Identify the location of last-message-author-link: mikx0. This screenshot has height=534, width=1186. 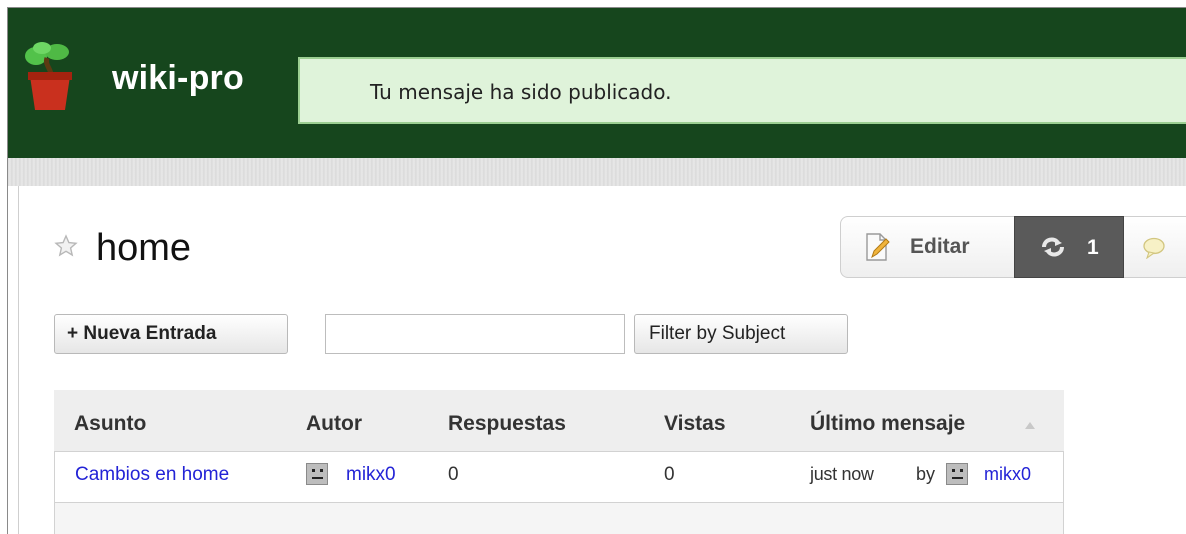
(1007, 474).